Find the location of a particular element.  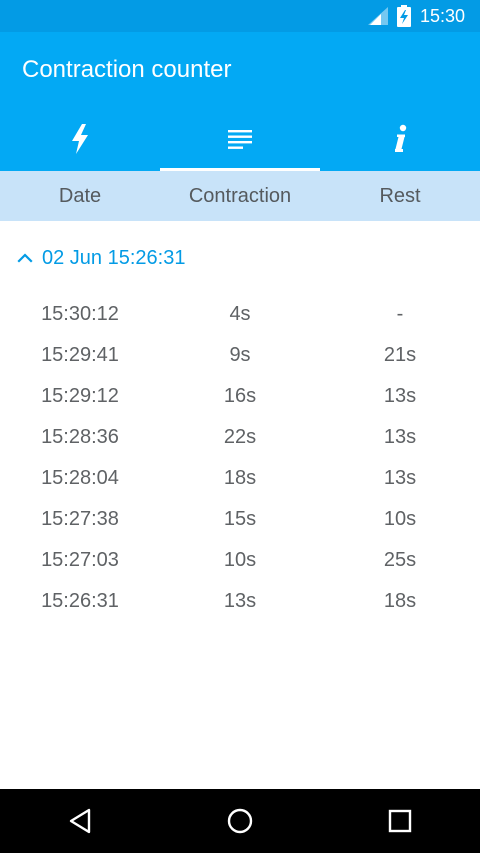

column-headers: Date Contraction Rest is located at coordinates (240, 196).